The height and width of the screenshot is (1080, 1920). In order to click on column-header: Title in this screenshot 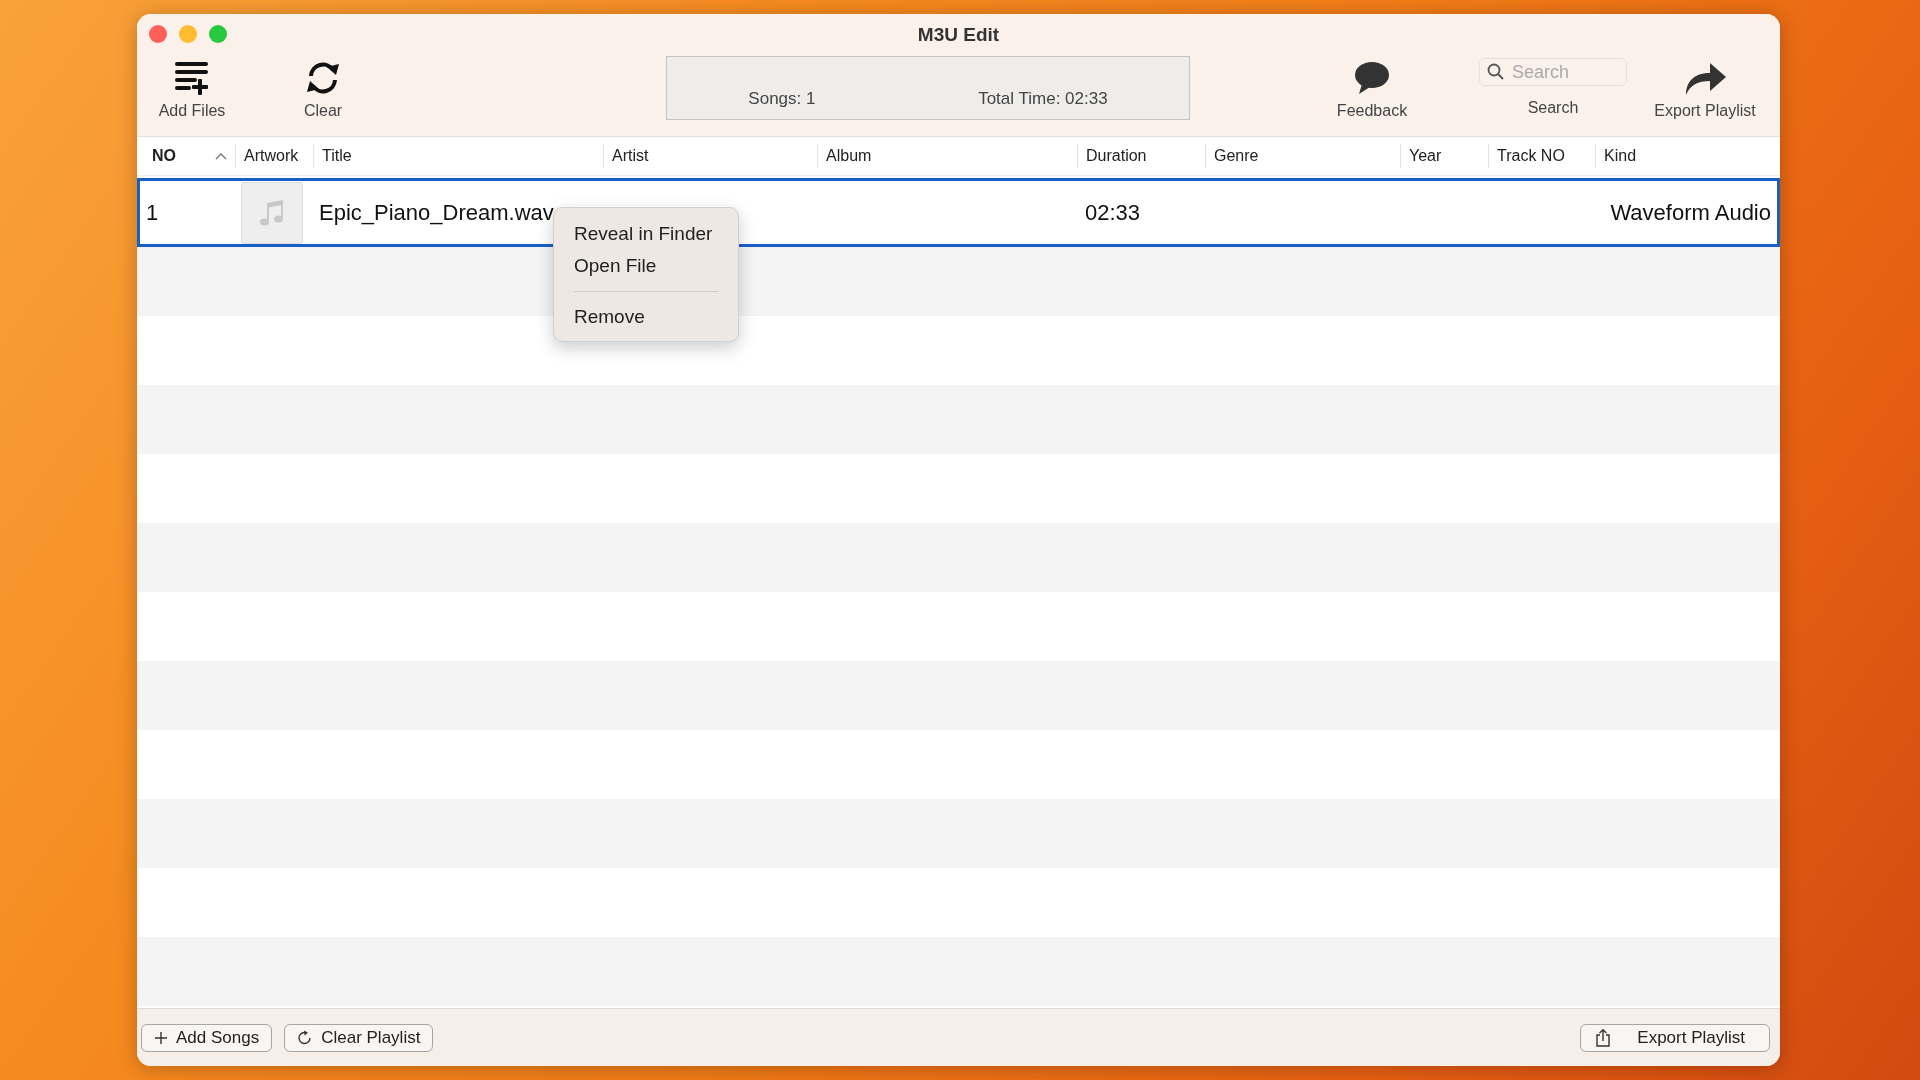, I will do `click(337, 156)`.